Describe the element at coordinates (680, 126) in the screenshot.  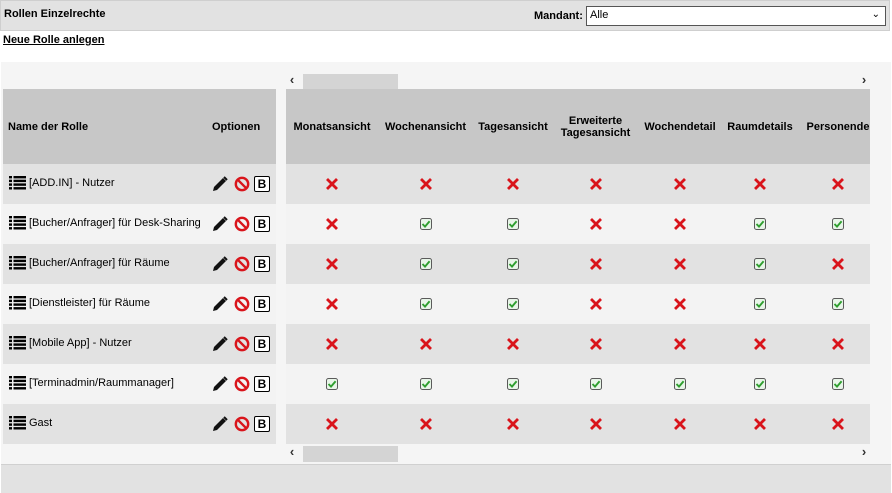
I see `col-header-permission: Wochendetail` at that location.